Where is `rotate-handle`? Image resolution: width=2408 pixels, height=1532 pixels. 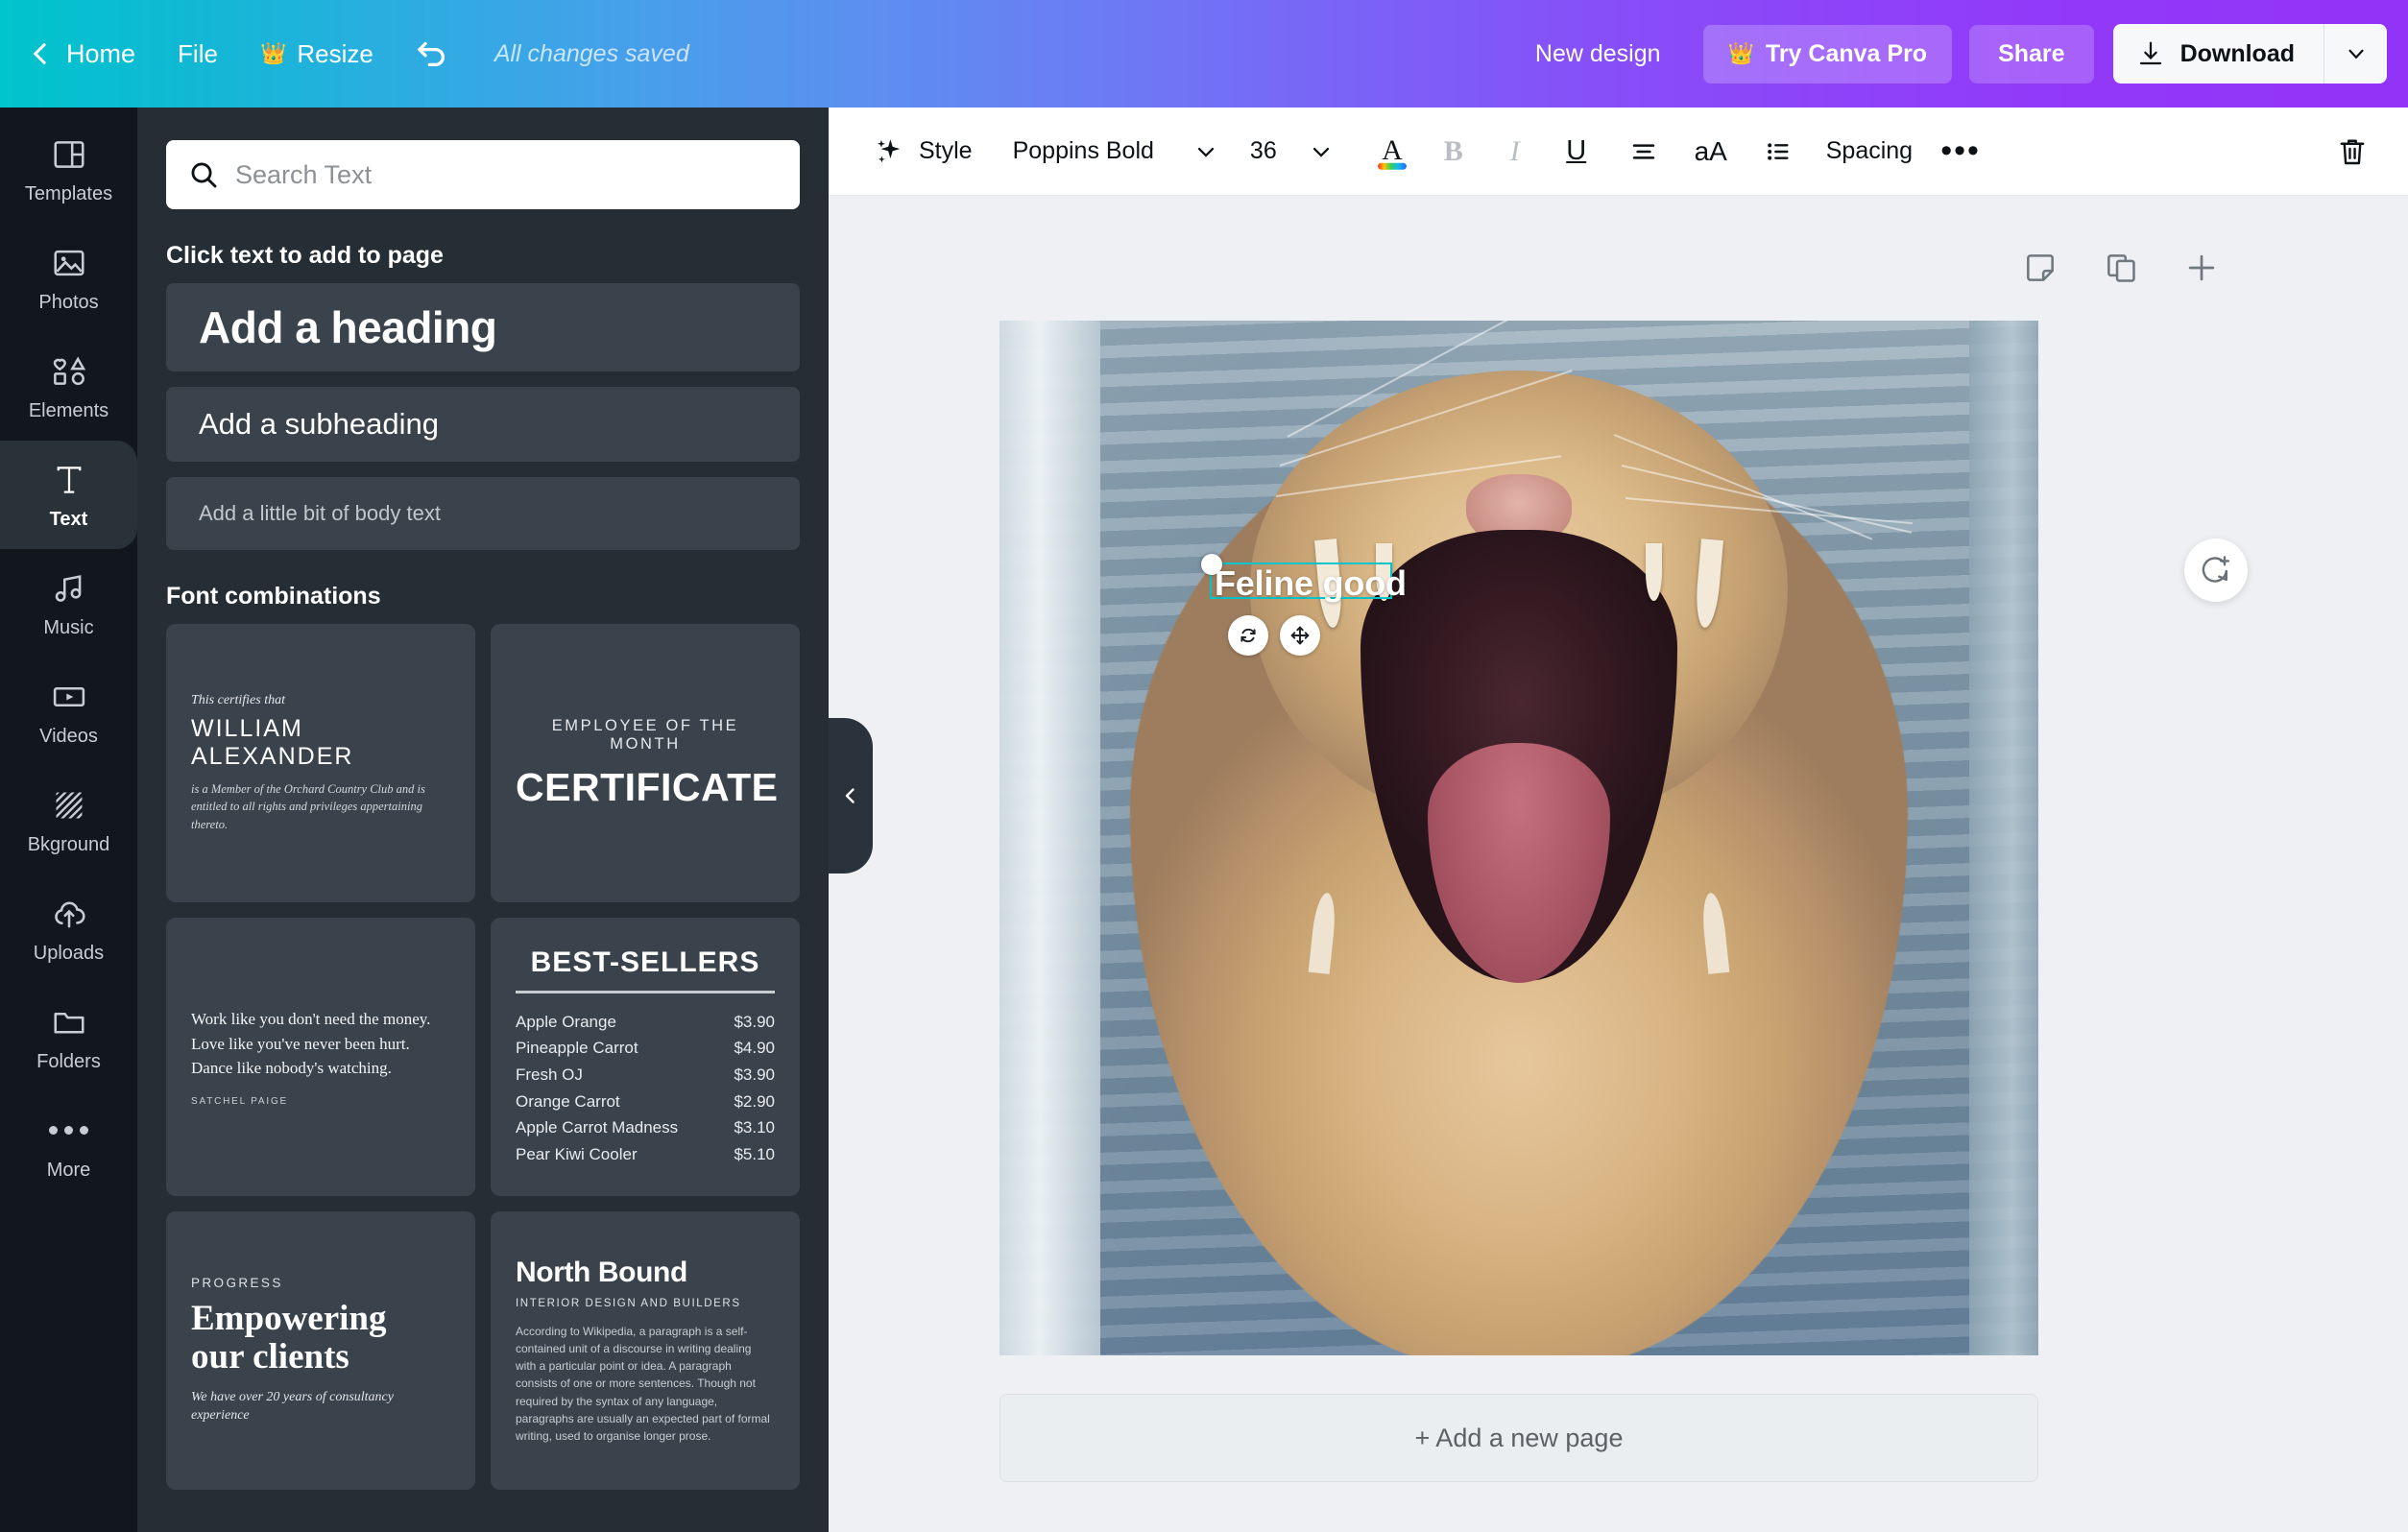
rotate-handle is located at coordinates (1248, 635).